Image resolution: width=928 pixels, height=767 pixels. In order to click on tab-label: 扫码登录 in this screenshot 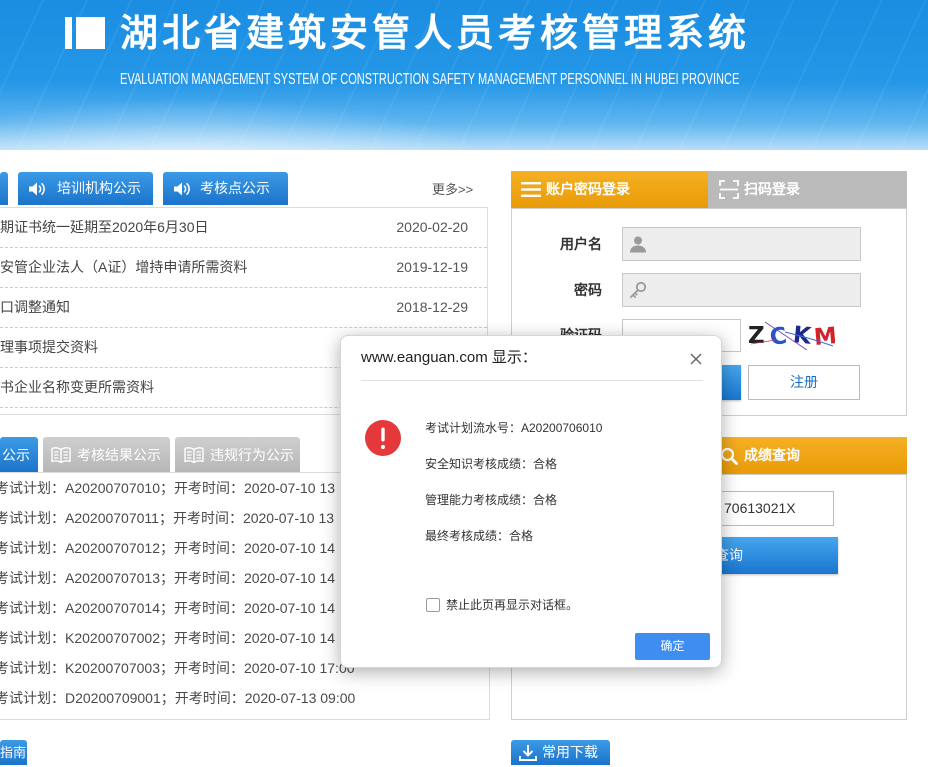, I will do `click(772, 189)`.